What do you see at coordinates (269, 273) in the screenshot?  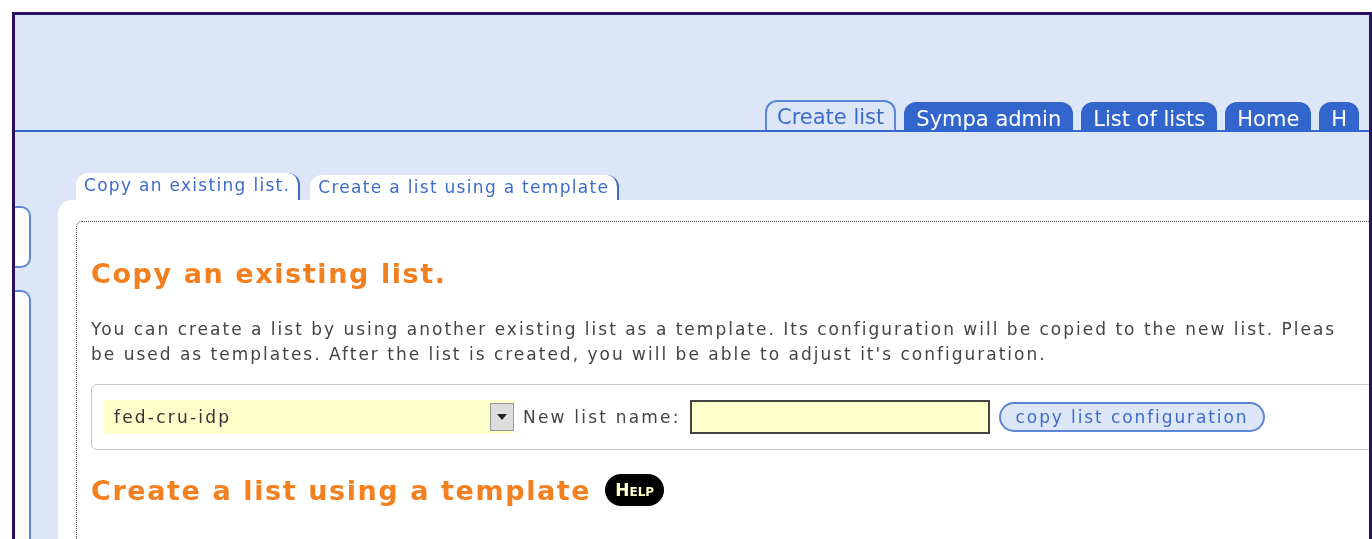 I see `section-heading: Copy an existing list.` at bounding box center [269, 273].